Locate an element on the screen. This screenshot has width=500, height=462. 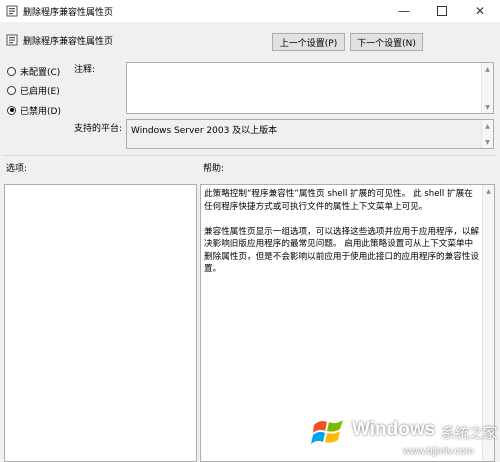
help-label: 帮助: is located at coordinates (214, 169).